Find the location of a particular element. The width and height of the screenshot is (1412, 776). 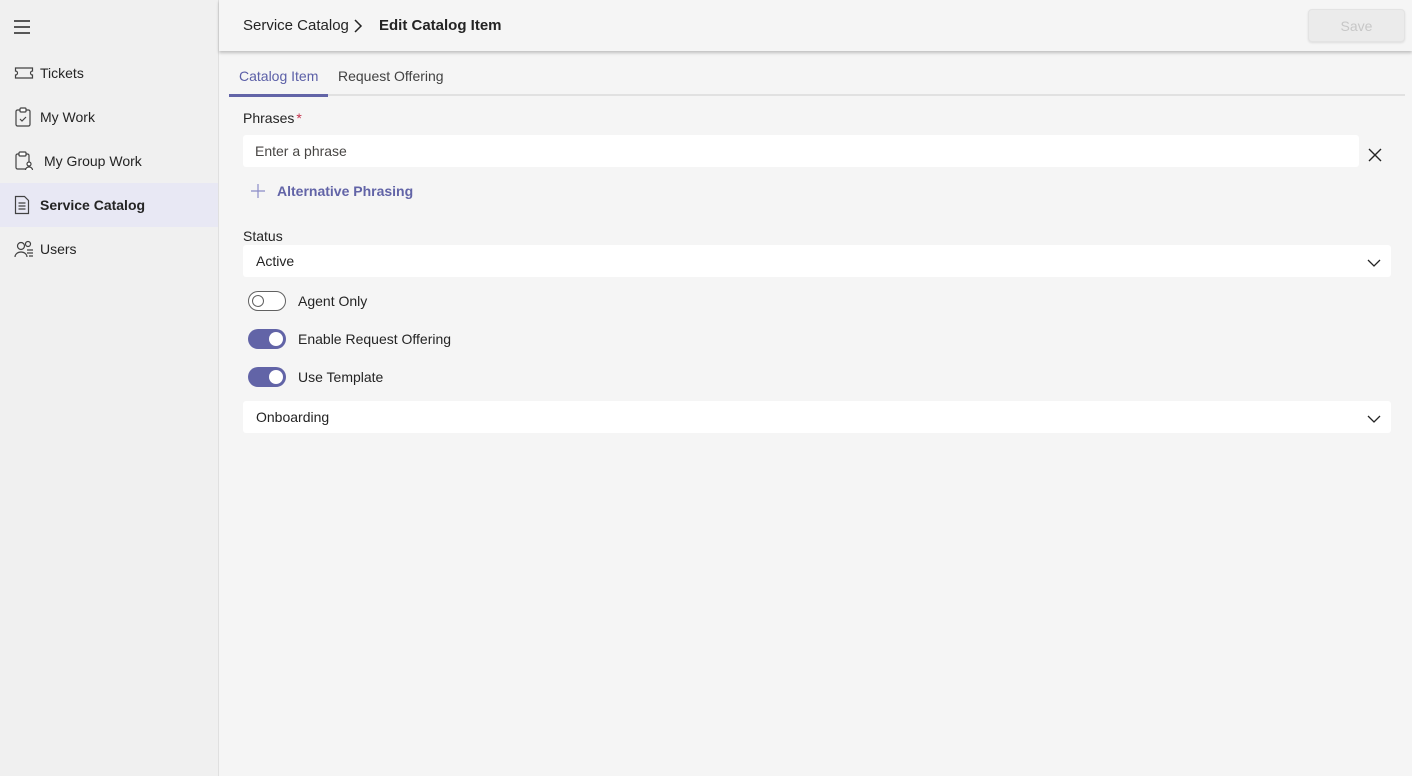

hamburger-menu-icon is located at coordinates (22, 27).